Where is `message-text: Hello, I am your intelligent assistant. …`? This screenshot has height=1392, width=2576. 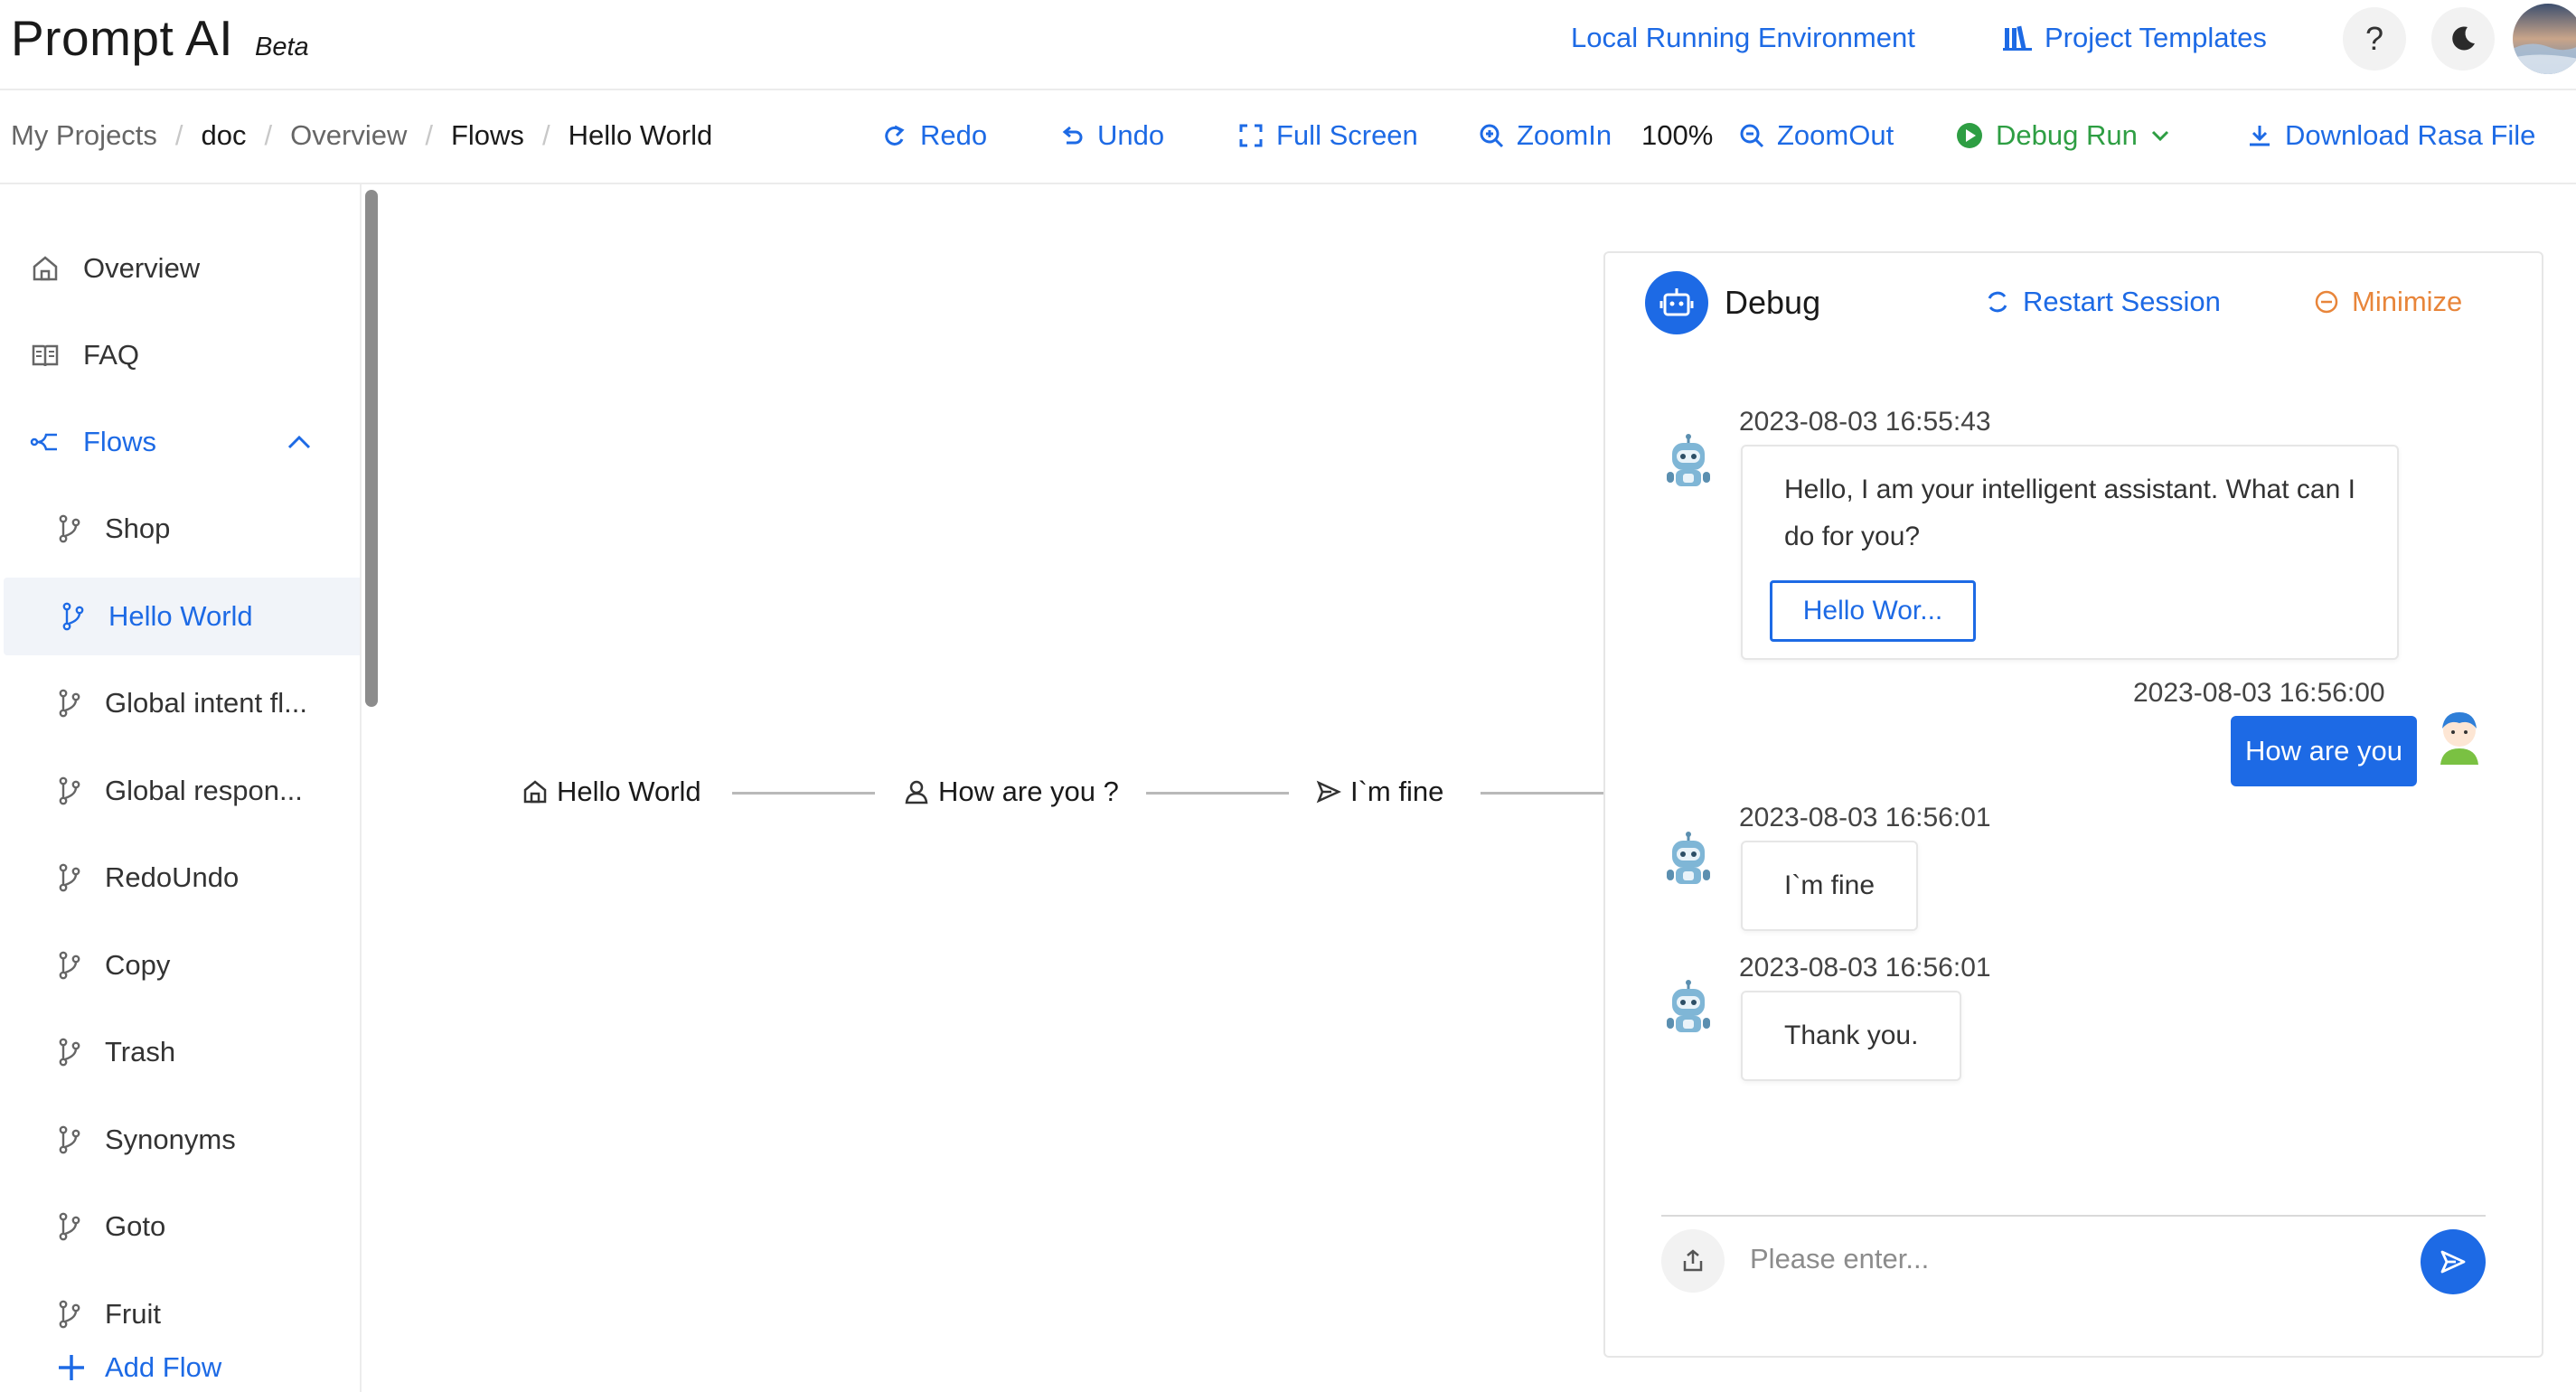 message-text: Hello, I am your intelligent assistant. … is located at coordinates (2069, 513).